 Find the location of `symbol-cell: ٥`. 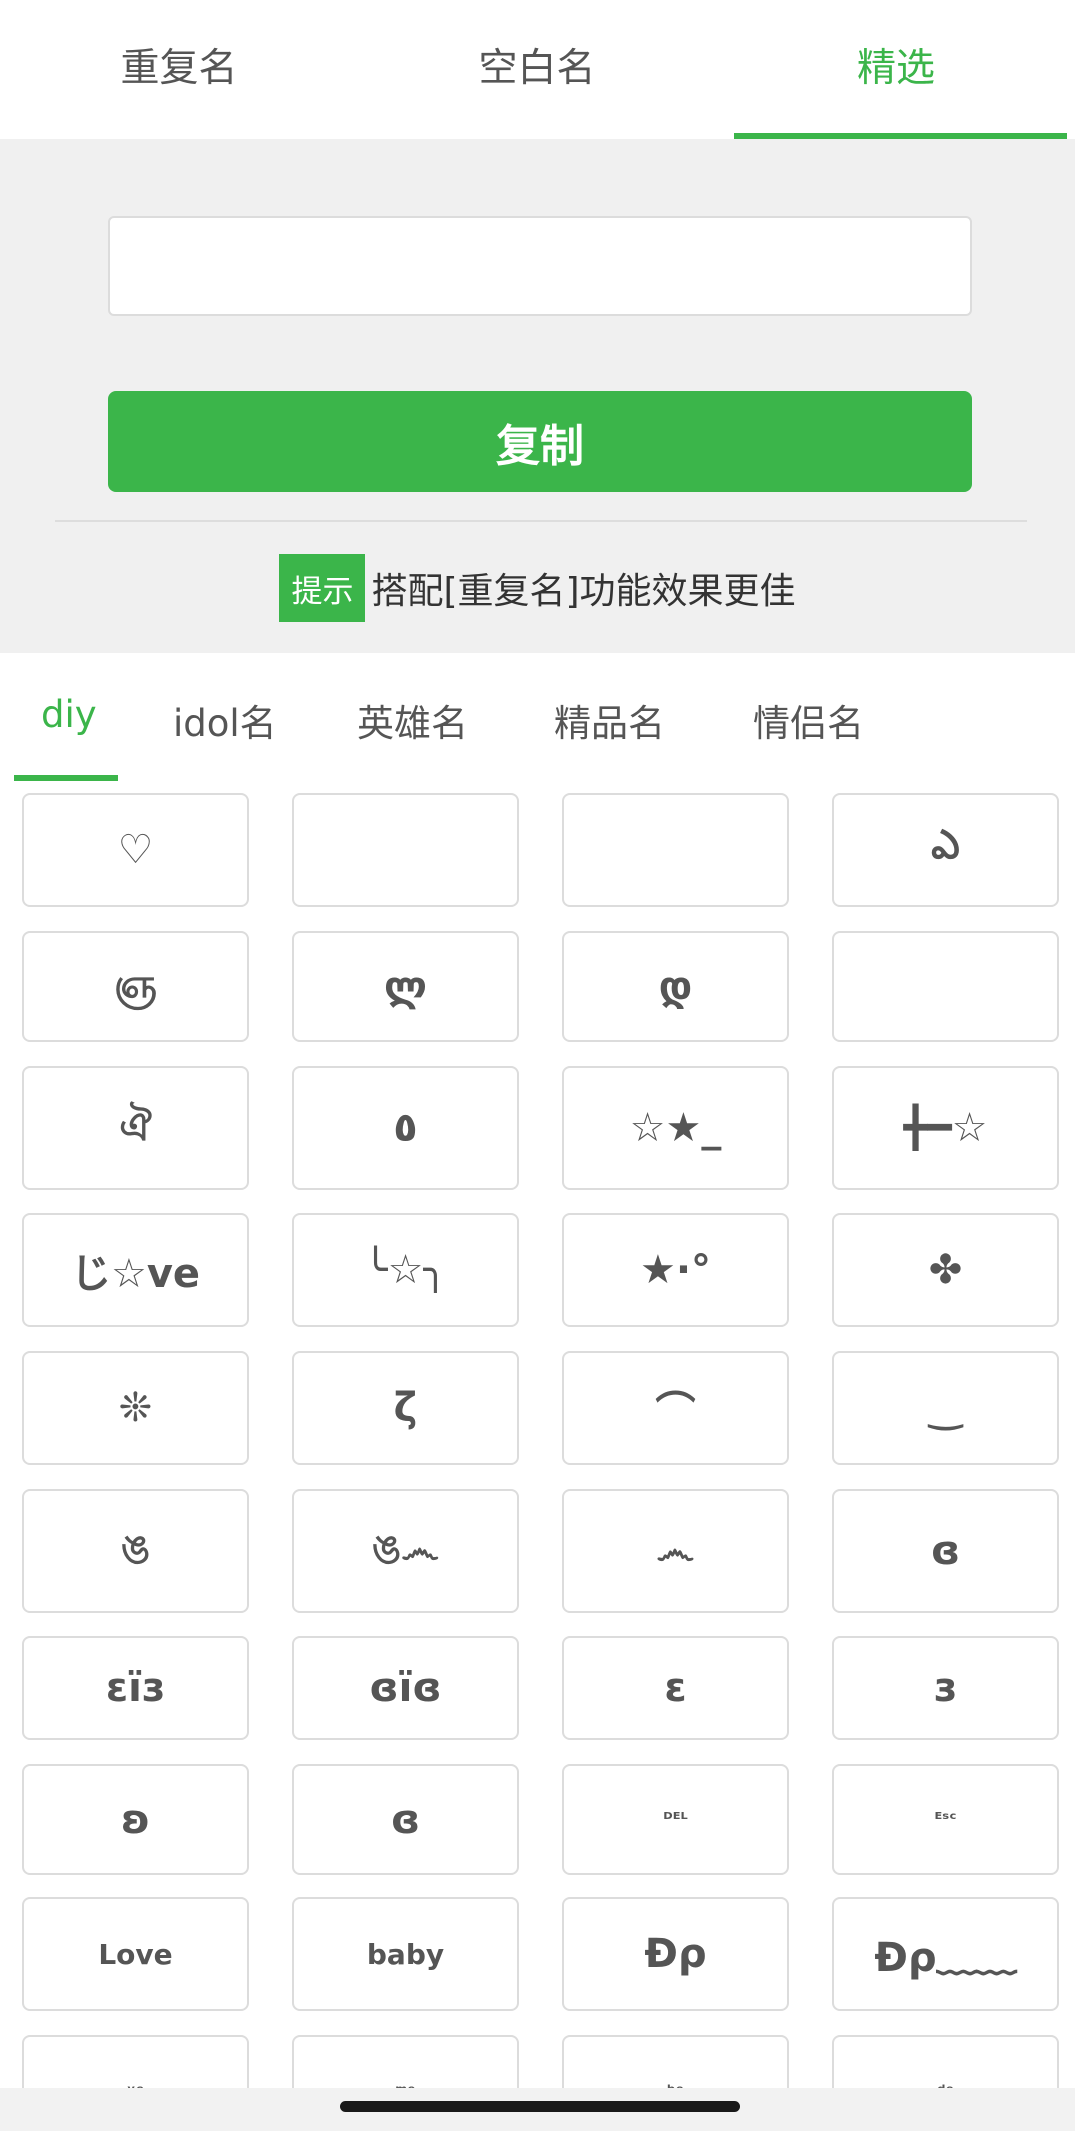

symbol-cell: ٥ is located at coordinates (405, 1128).